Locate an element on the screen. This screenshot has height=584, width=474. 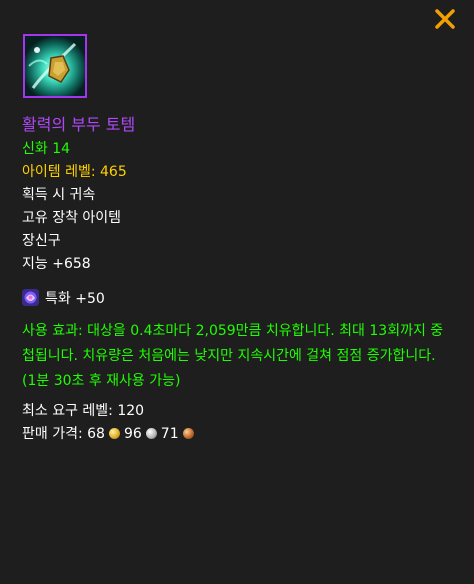
primary-stat: 지능 +658 is located at coordinates (56, 264).